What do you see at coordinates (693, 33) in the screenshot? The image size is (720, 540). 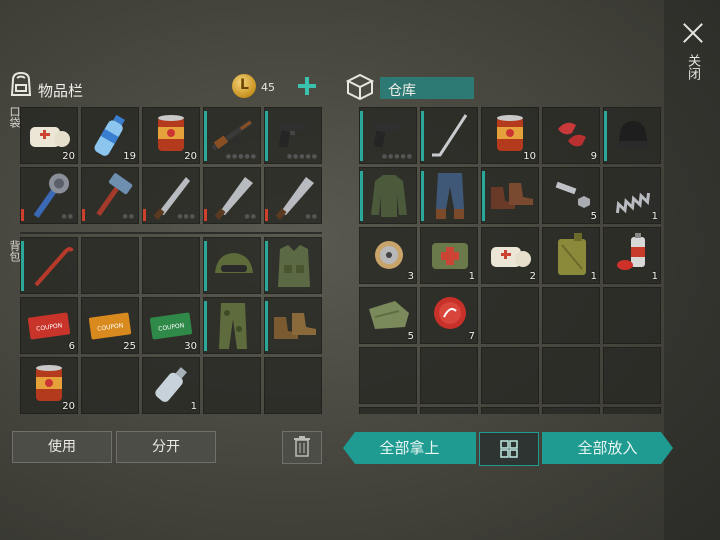 I see `close-icon` at bounding box center [693, 33].